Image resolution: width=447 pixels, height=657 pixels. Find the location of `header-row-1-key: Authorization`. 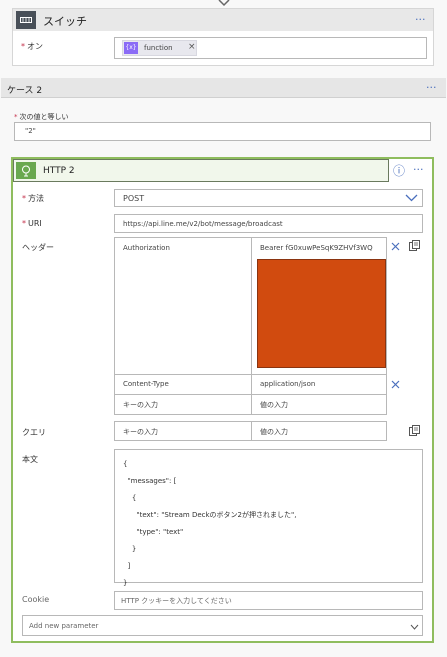

header-row-1-key: Authorization is located at coordinates (183, 306).